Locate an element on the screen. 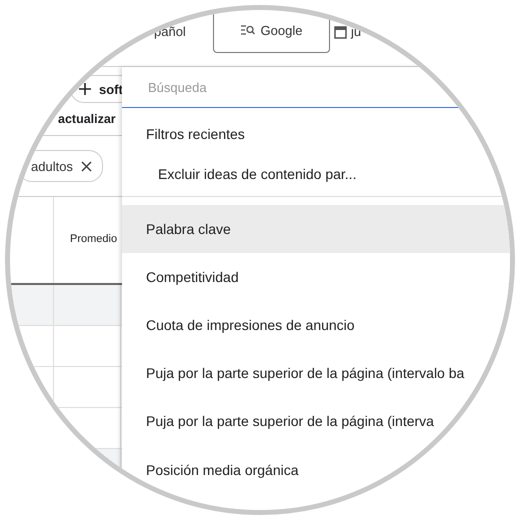  menu-item: Palabra clave is located at coordinates (316, 229).